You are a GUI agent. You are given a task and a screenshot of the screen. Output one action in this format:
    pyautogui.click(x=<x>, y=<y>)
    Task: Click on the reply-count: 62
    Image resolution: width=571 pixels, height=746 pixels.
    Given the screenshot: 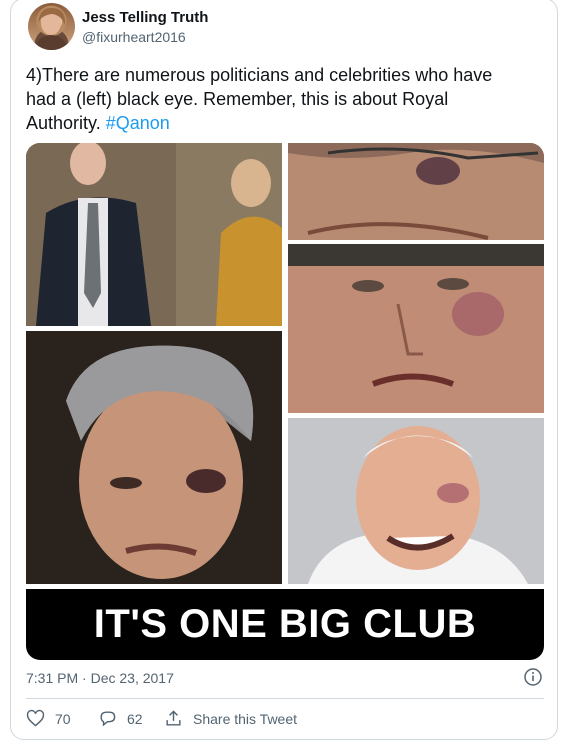 What is the action you would take?
    pyautogui.click(x=135, y=718)
    